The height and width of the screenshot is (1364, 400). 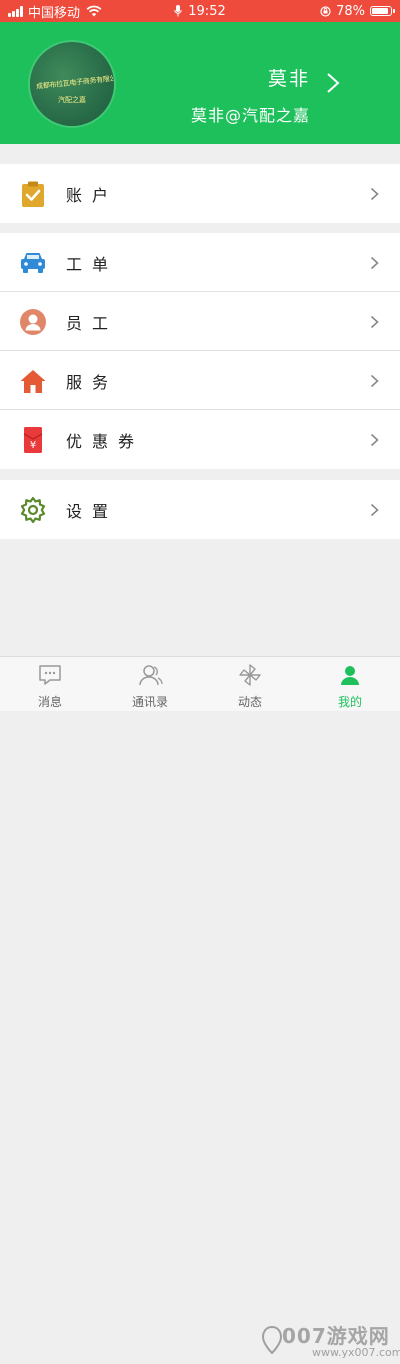 I want to click on menu-item-label: 服务, so click(x=92, y=382).